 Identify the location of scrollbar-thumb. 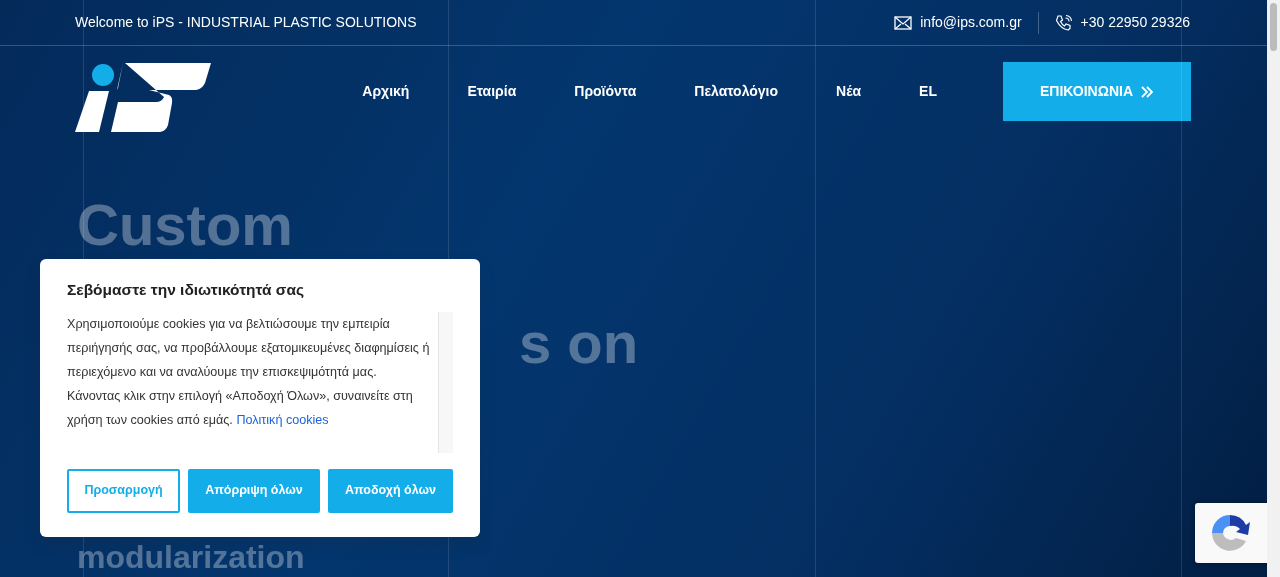
(1273, 27).